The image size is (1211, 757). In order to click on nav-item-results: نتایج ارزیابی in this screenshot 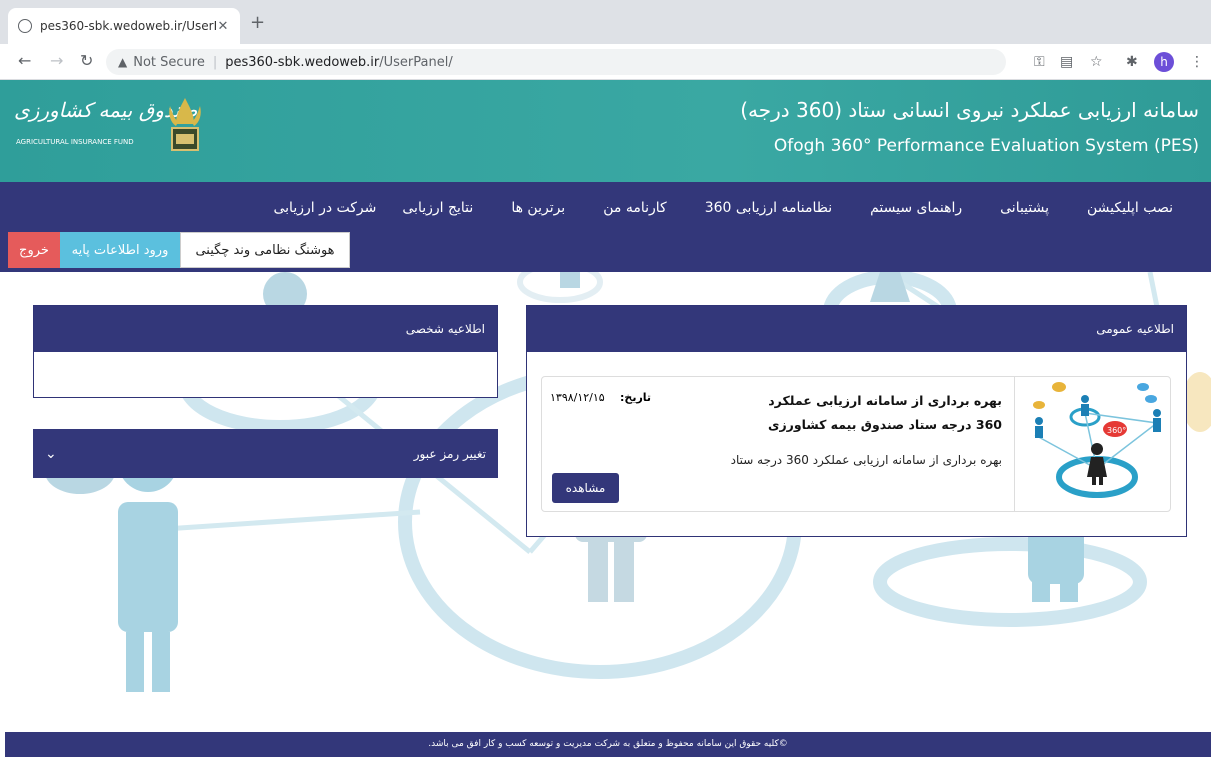, I will do `click(437, 208)`.